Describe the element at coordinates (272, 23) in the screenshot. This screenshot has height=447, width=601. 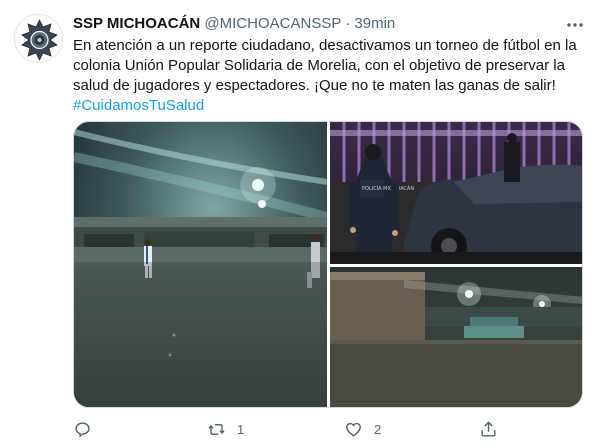
I see `author-handle: @MICHOACANSSP` at that location.